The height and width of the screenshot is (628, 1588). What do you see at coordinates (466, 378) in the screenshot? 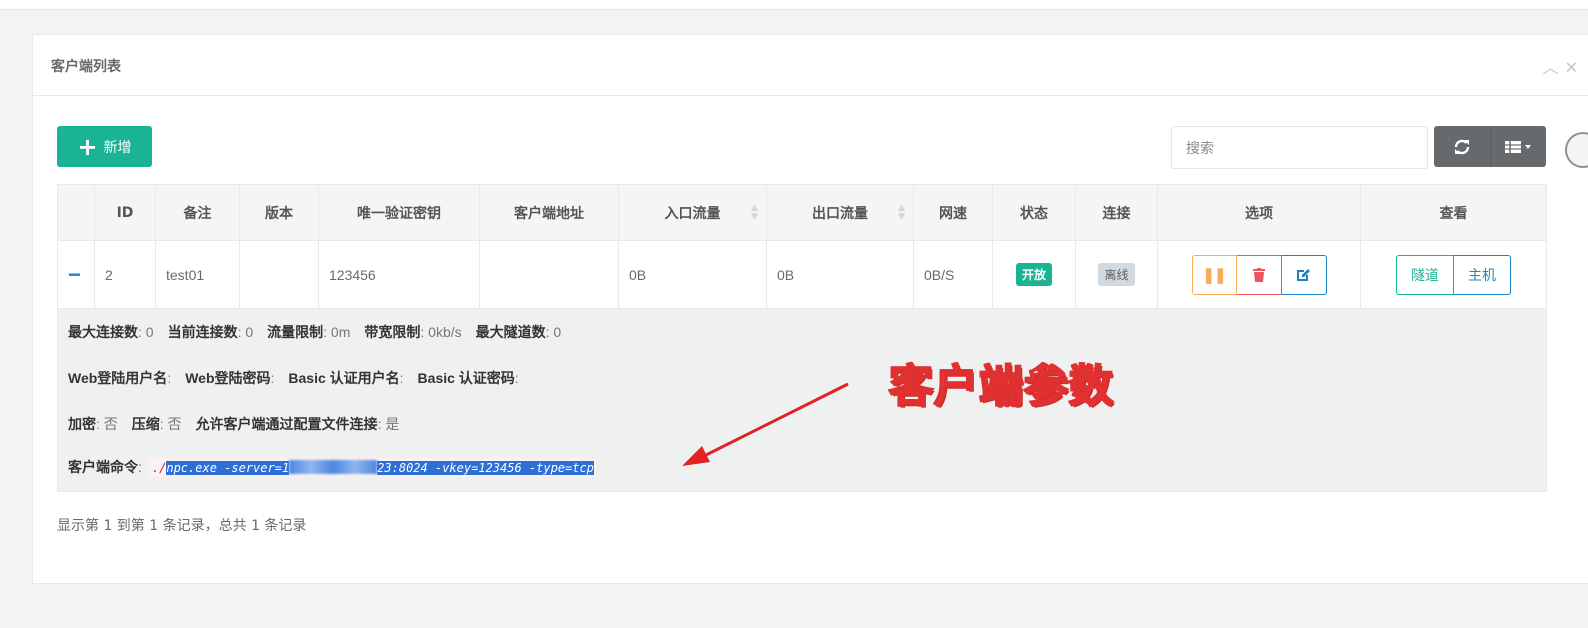
I see `basic-pass-label: Basic 认证密码` at bounding box center [466, 378].